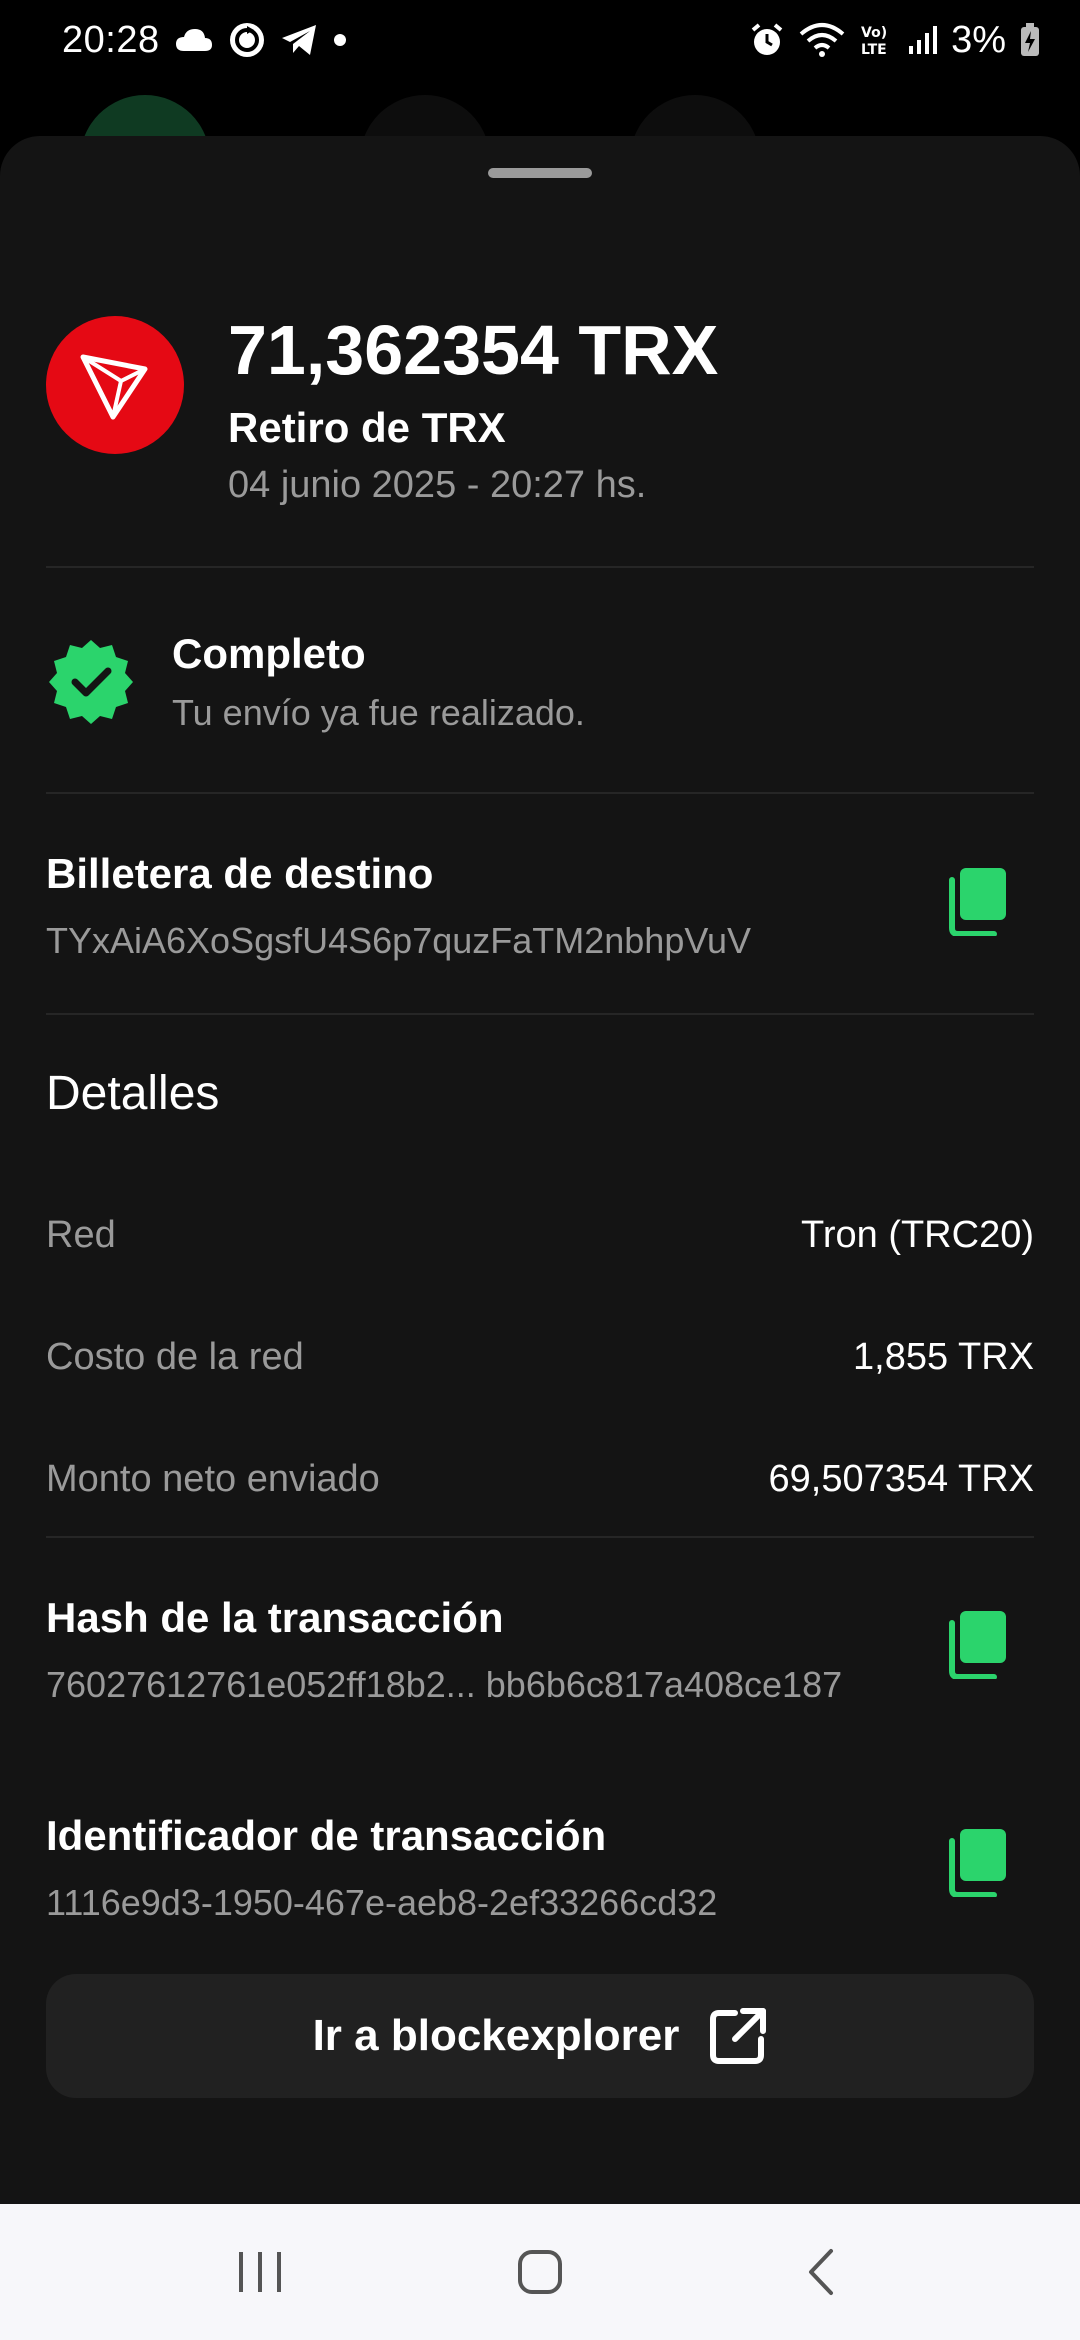 The height and width of the screenshot is (2340, 1080). I want to click on check-badge-icon, so click(91, 681).